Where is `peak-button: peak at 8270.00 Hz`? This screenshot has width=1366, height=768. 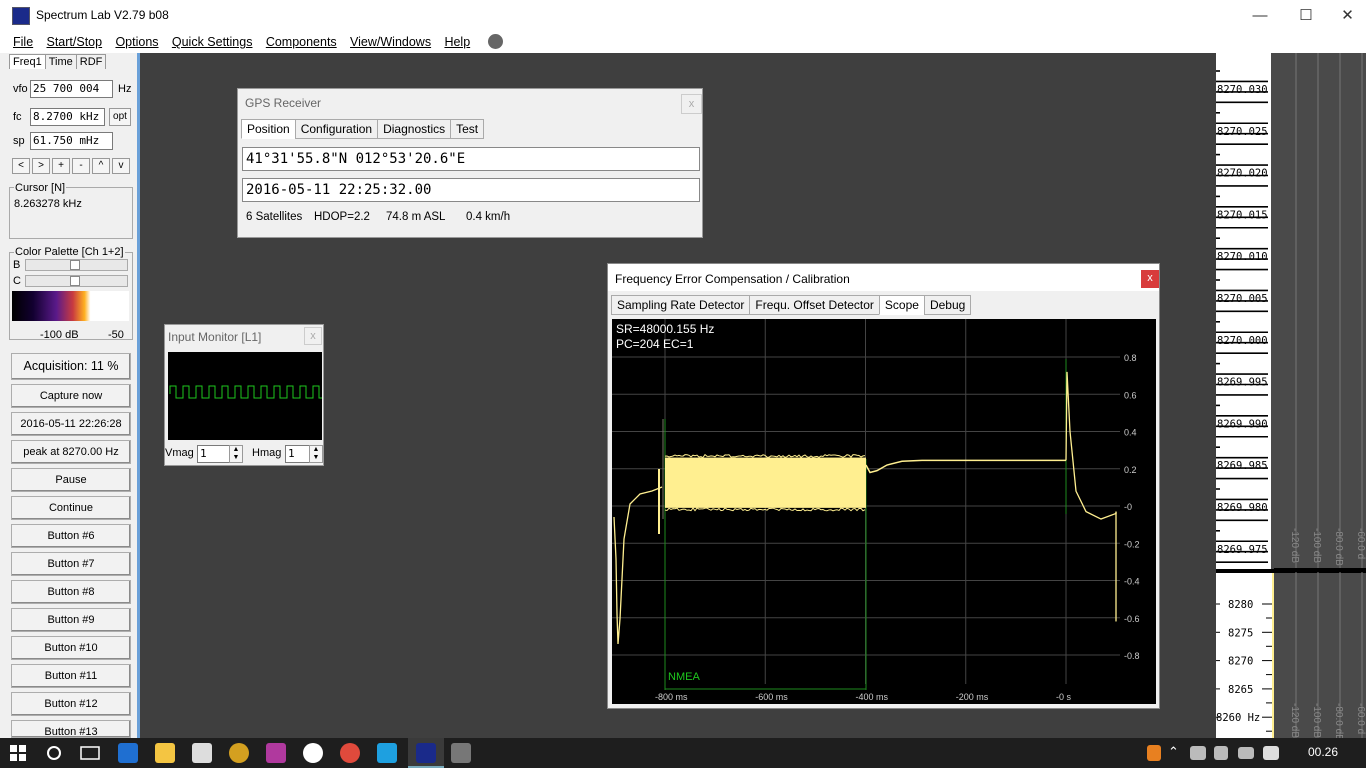 peak-button: peak at 8270.00 Hz is located at coordinates (71, 452).